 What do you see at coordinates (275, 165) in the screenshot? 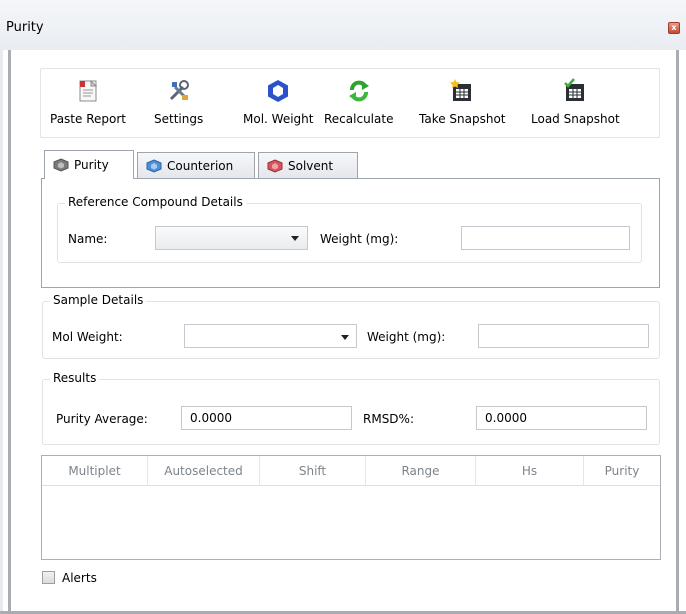
I see `hexagon-red-icon` at bounding box center [275, 165].